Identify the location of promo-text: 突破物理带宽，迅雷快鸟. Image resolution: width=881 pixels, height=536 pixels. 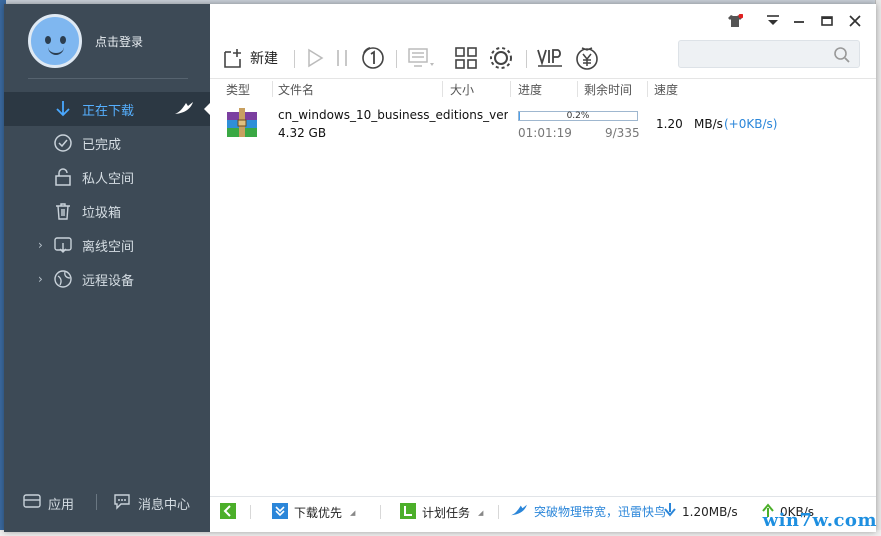
(600, 512).